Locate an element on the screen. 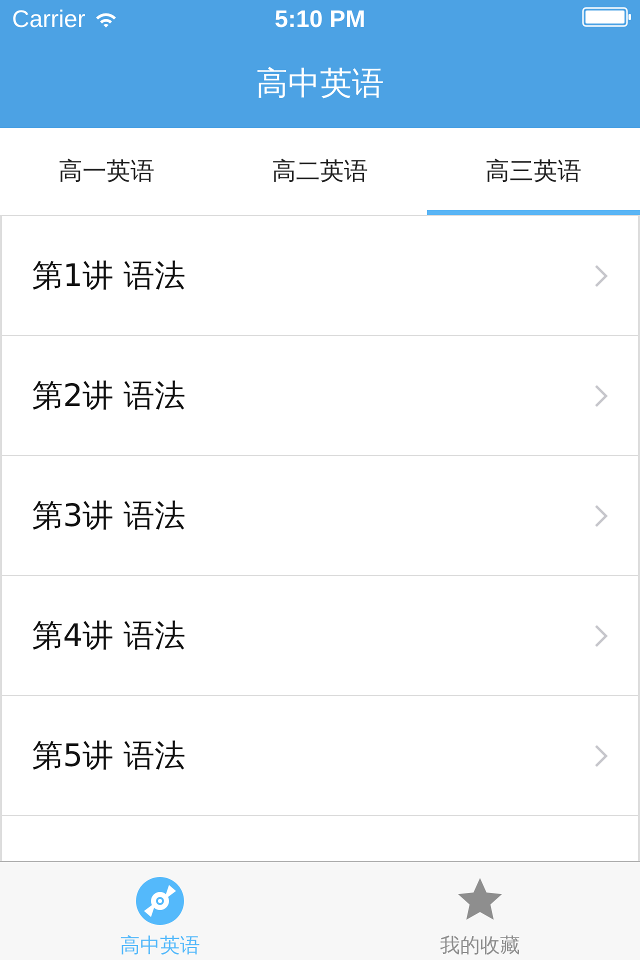 The image size is (640, 960). lesson-title: 第5讲 语法 is located at coordinates (109, 756).